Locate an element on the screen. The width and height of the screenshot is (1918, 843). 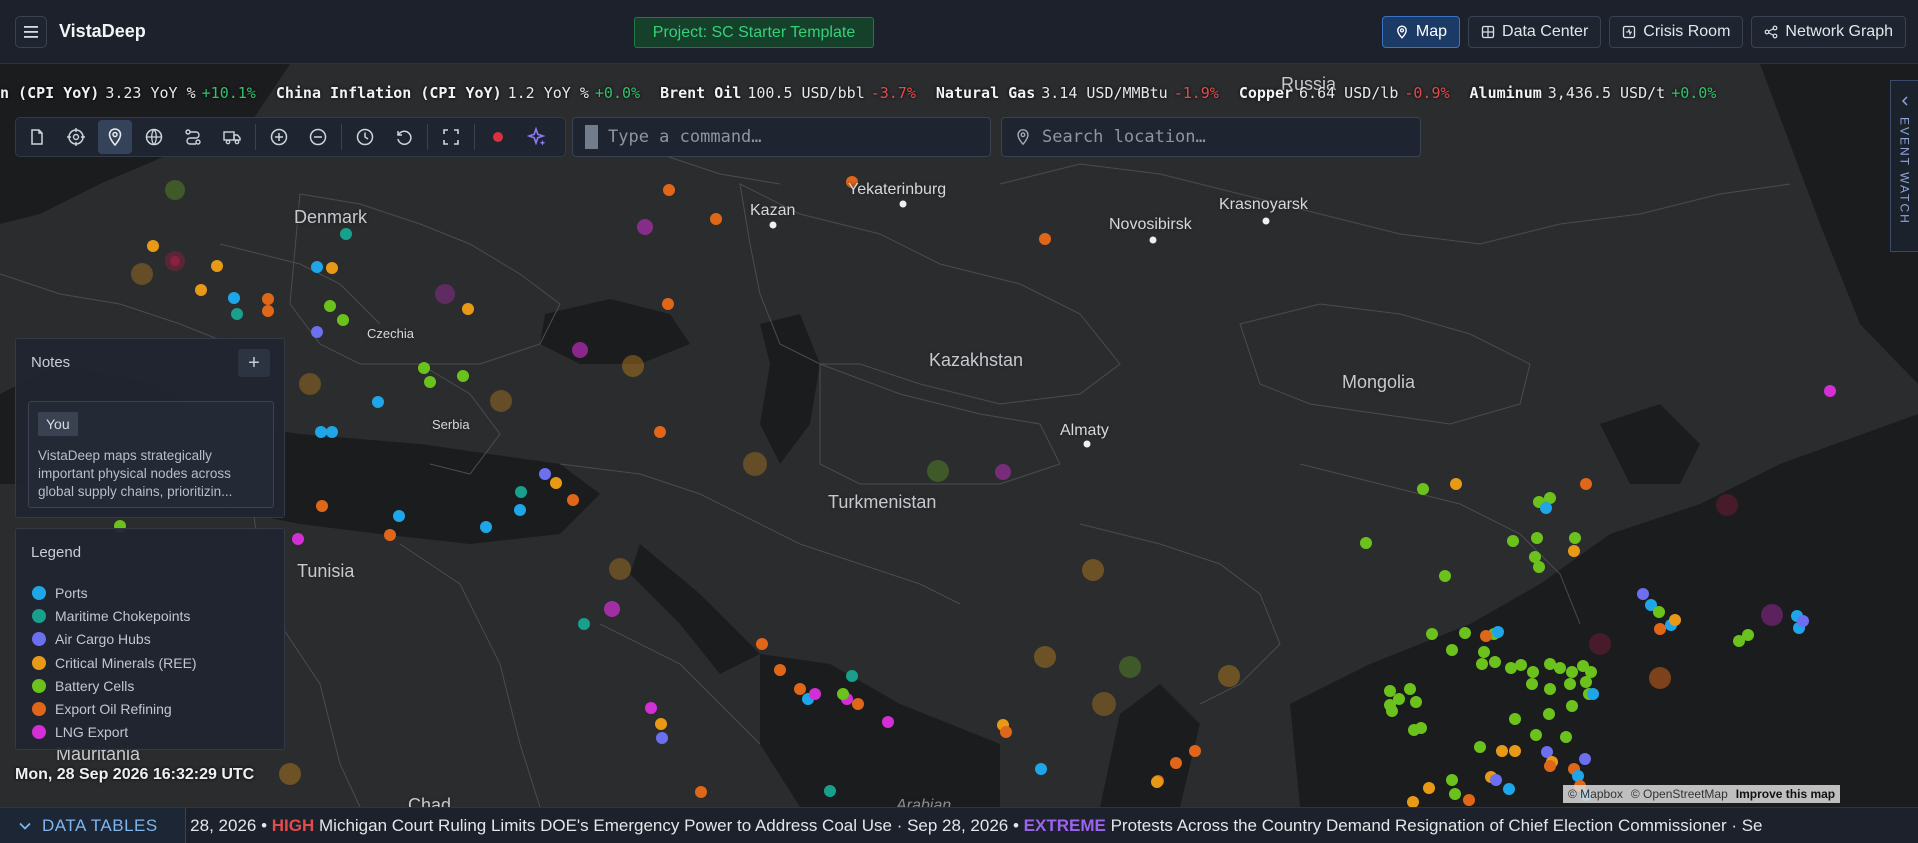
globe-button is located at coordinates (154, 137).